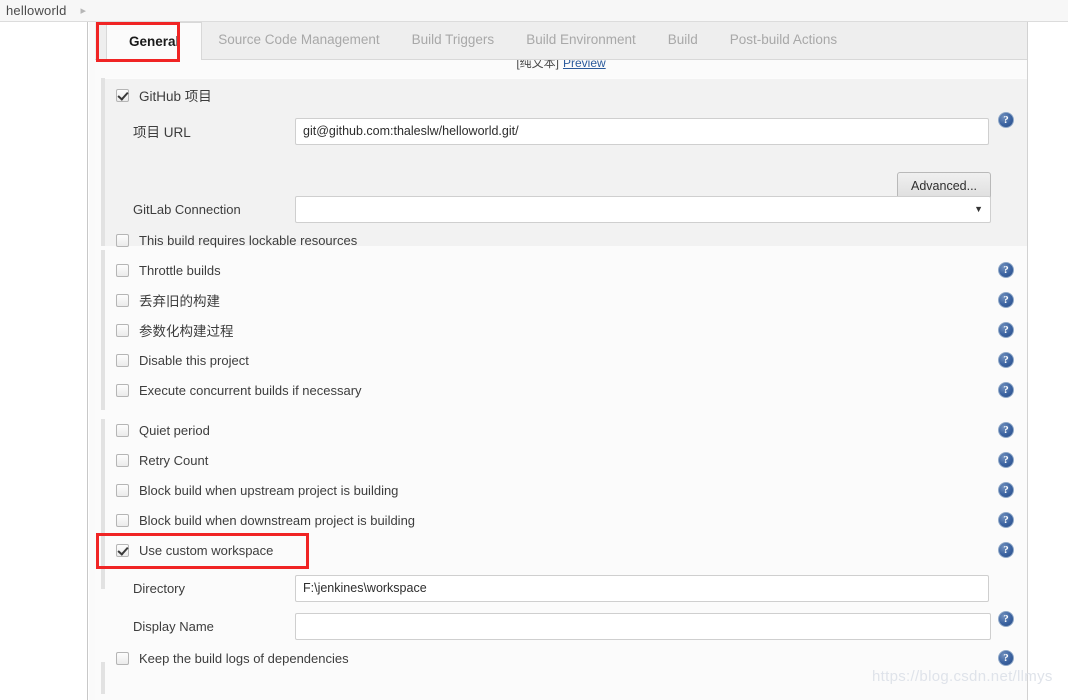  What do you see at coordinates (194, 360) in the screenshot?
I see `disable-project-label: Disable this project` at bounding box center [194, 360].